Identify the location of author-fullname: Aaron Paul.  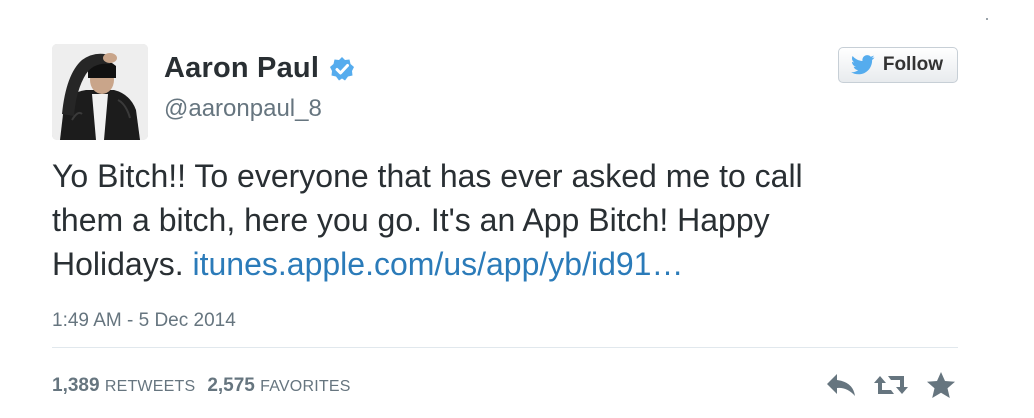
(241, 68).